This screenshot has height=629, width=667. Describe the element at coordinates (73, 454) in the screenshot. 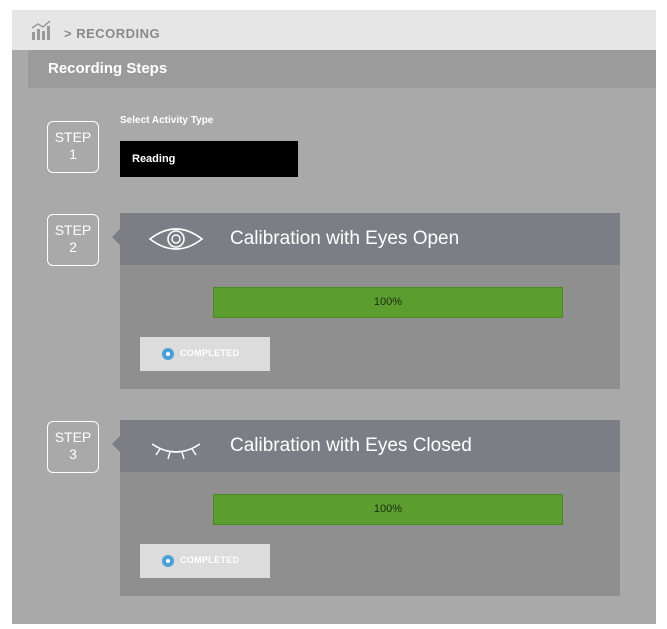

I see `step-number: 3` at that location.